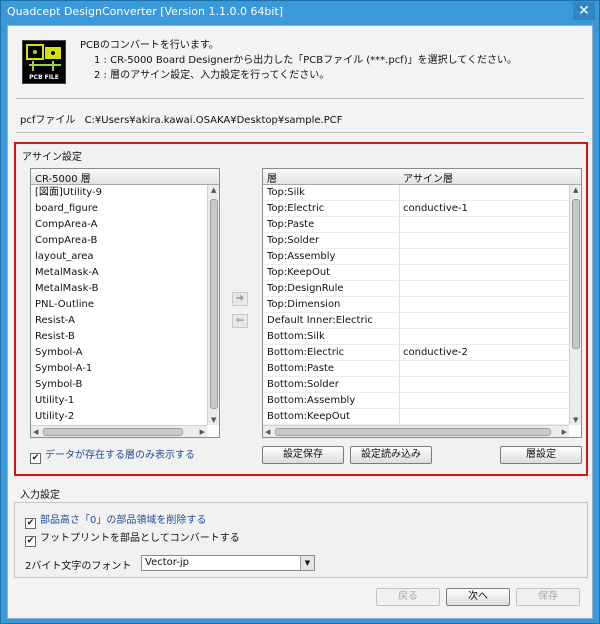  Describe the element at coordinates (119, 353) in the screenshot. I see `list-item: Symbol-A` at that location.